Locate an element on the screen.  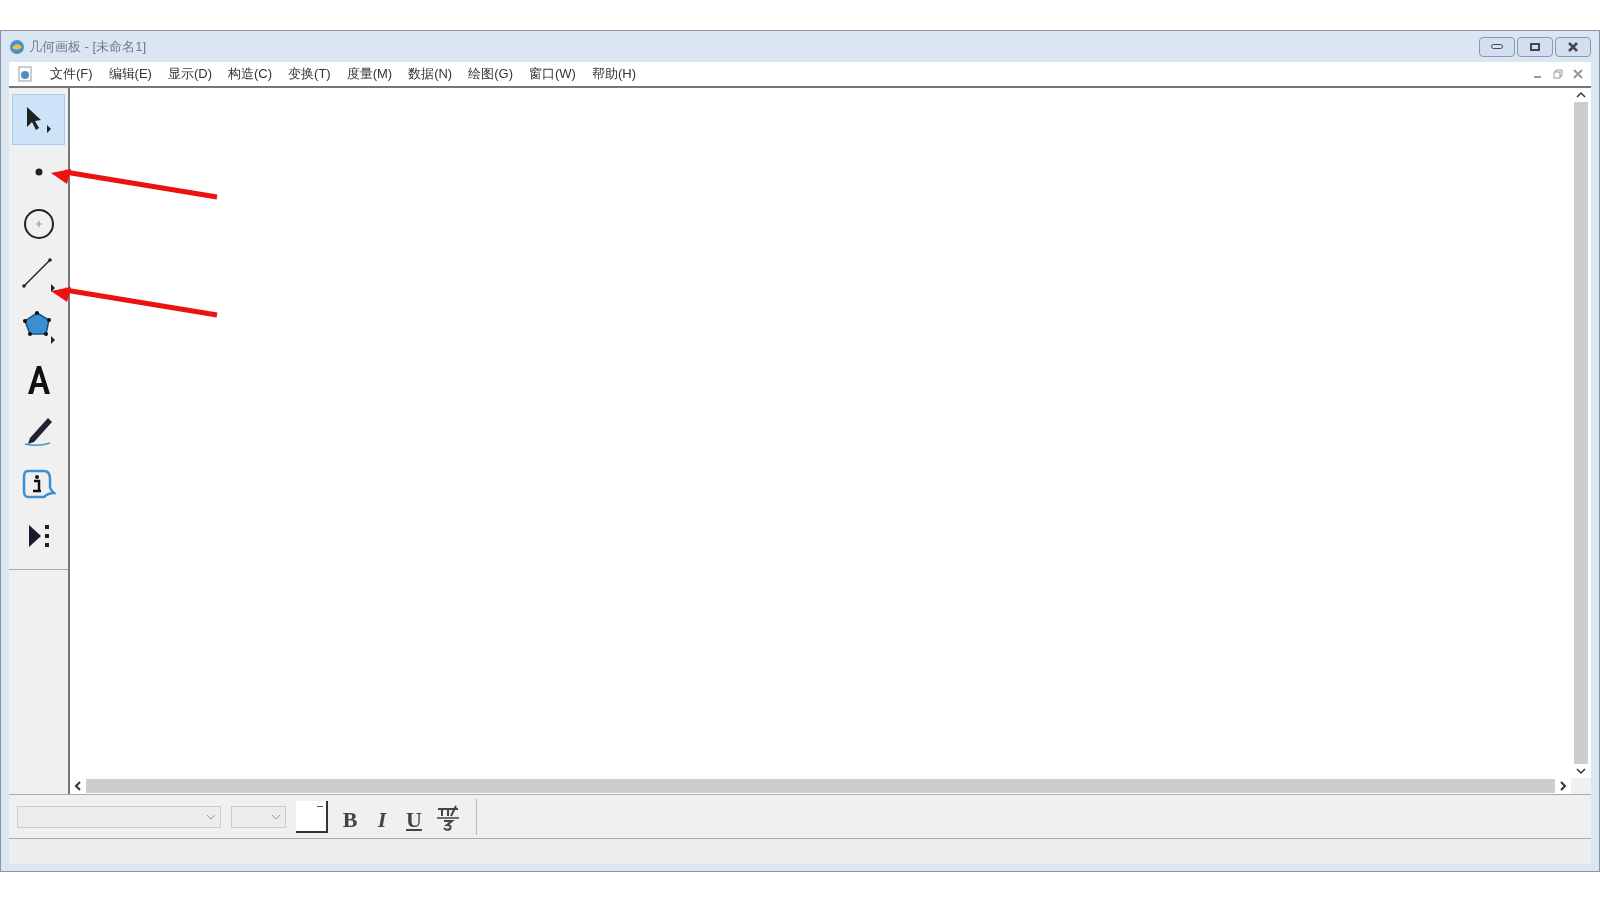
vertical-scrollbar is located at coordinates (1581, 433).